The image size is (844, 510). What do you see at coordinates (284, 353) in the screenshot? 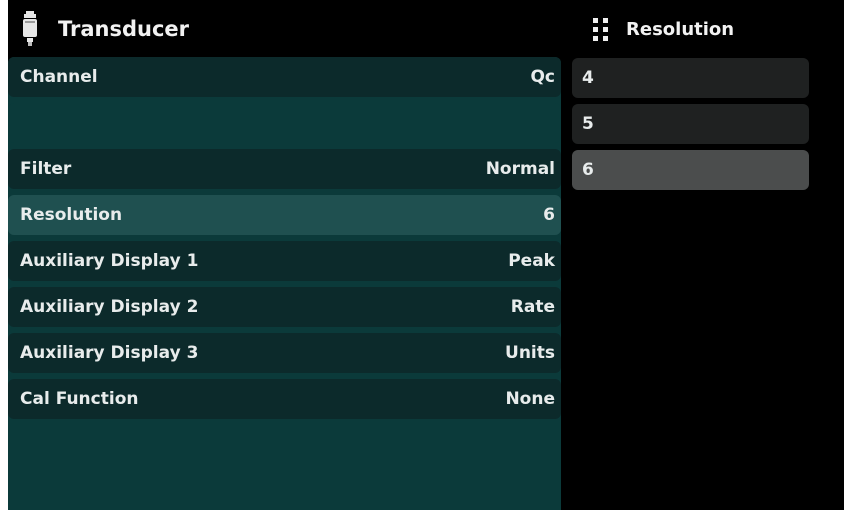
I see `setting-row-auxiliary-display-3: Auxiliary Display 3 Units` at bounding box center [284, 353].